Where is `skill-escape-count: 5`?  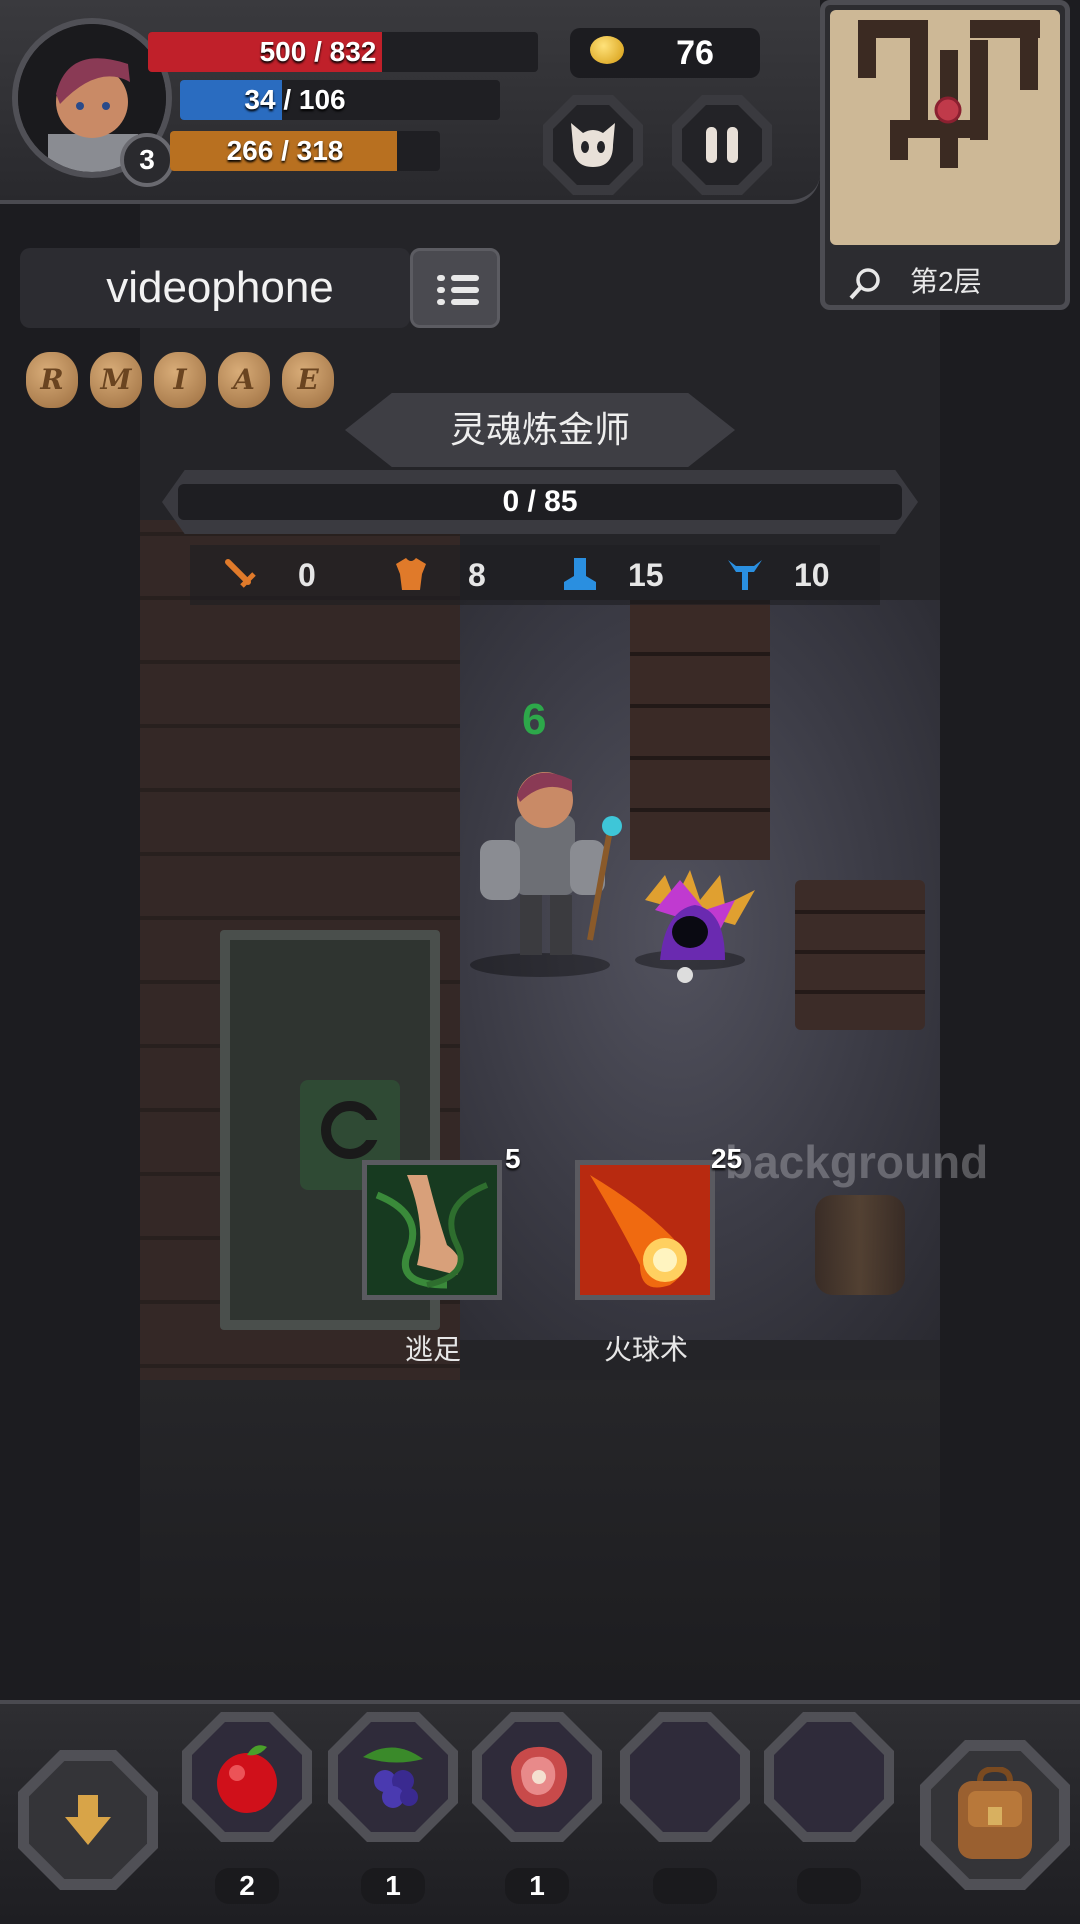 skill-escape-count: 5 is located at coordinates (513, 1158).